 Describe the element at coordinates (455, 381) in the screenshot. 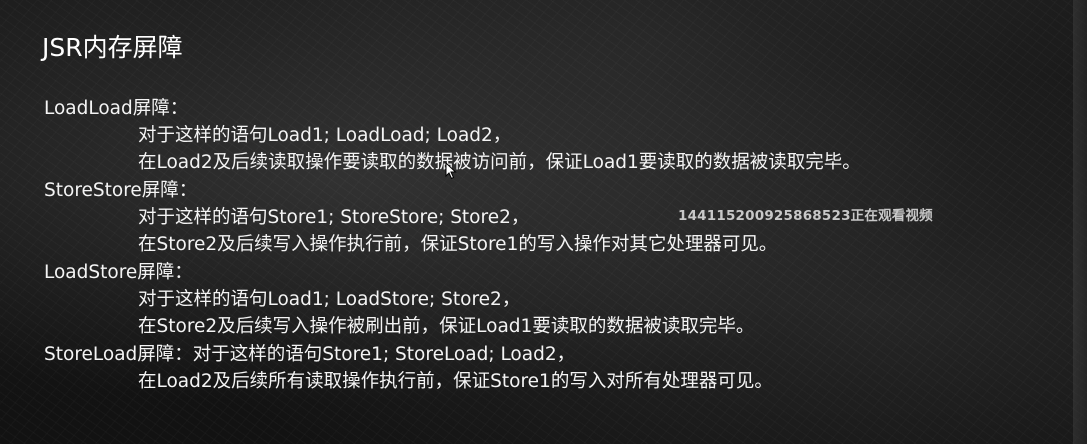

I see `storeload-description: 在Load2及后续所有读取操作执行前，保证Store1的写入对所有处理器可见。` at that location.